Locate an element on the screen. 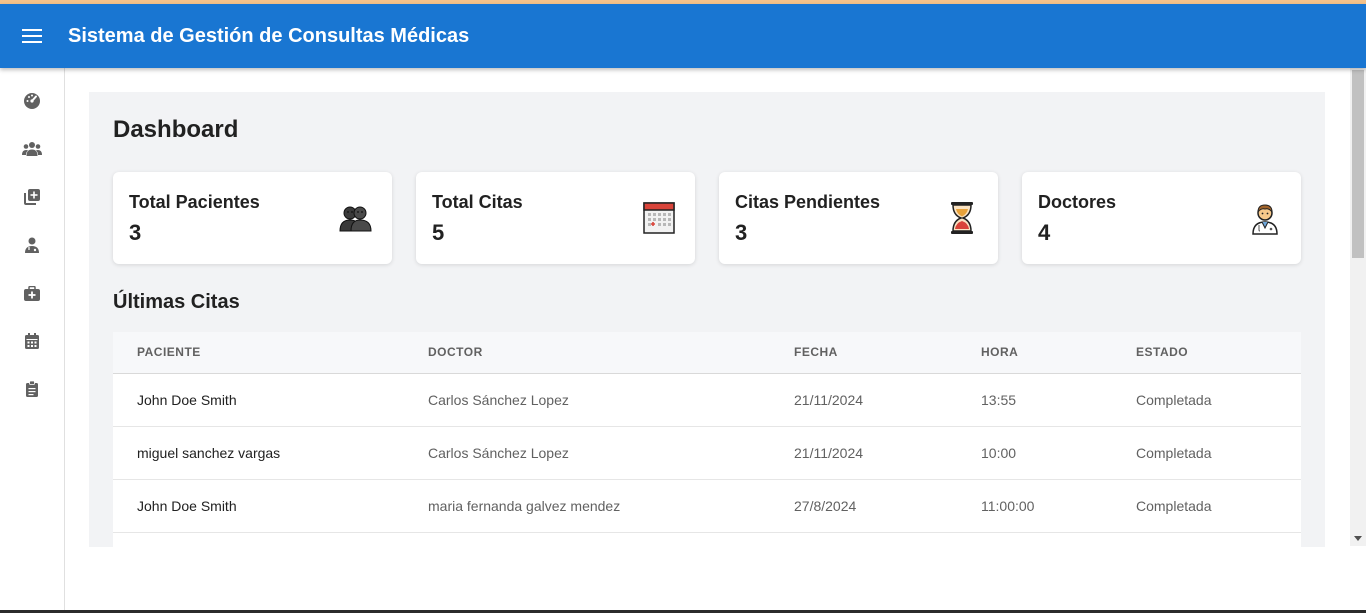 The width and height of the screenshot is (1366, 613). medical-kit-icon is located at coordinates (32, 293).